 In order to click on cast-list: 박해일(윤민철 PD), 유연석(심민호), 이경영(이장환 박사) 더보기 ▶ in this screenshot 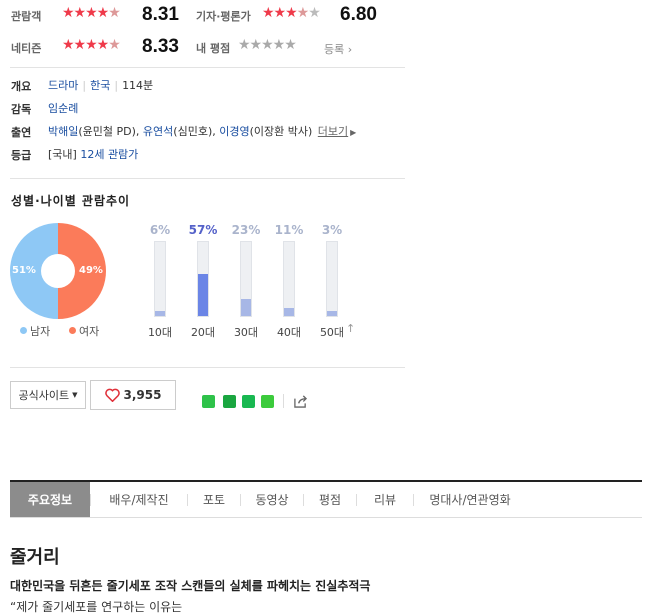, I will do `click(202, 131)`.